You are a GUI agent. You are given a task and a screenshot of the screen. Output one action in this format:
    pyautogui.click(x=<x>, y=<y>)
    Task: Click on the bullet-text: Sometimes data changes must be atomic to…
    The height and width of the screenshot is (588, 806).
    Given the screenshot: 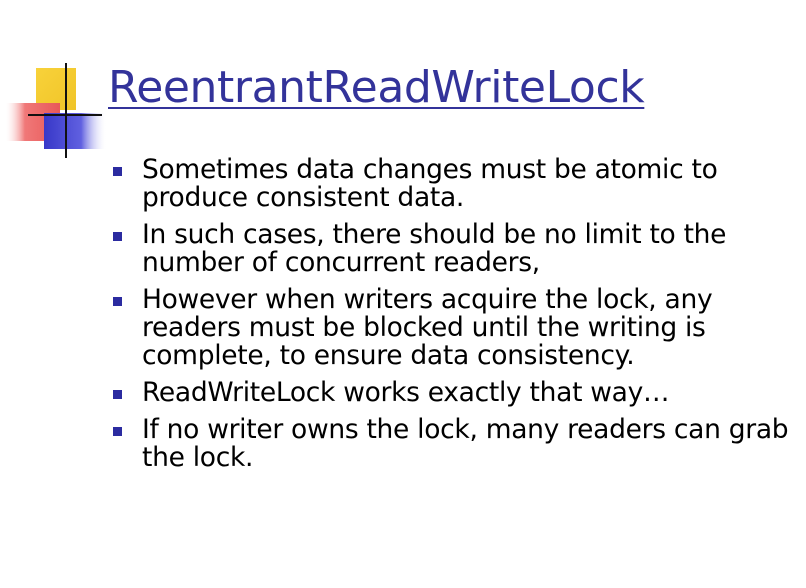 What is the action you would take?
    pyautogui.click(x=430, y=183)
    